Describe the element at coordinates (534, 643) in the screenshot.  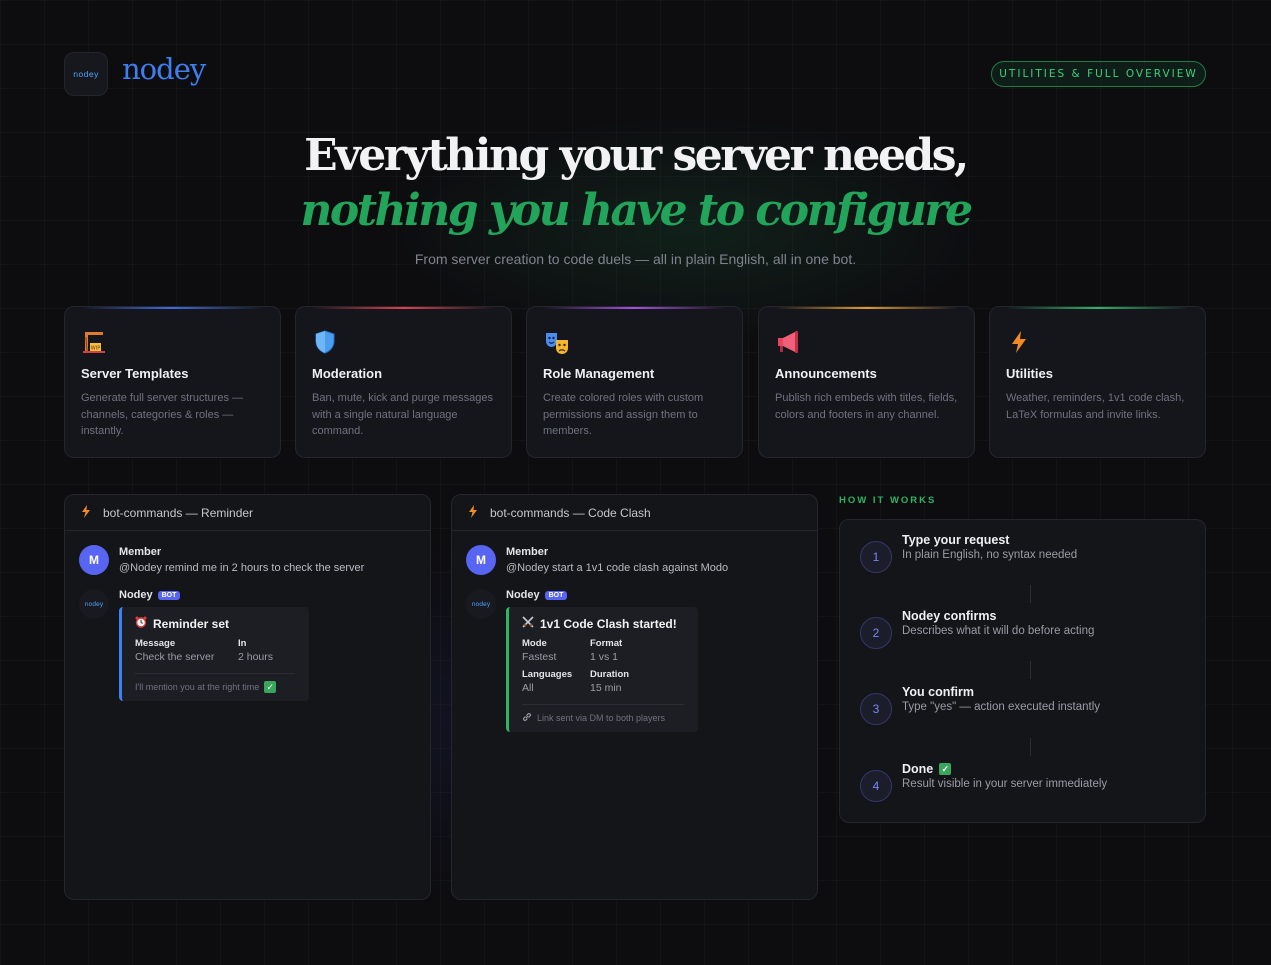
I see `field-name: Mode` at that location.